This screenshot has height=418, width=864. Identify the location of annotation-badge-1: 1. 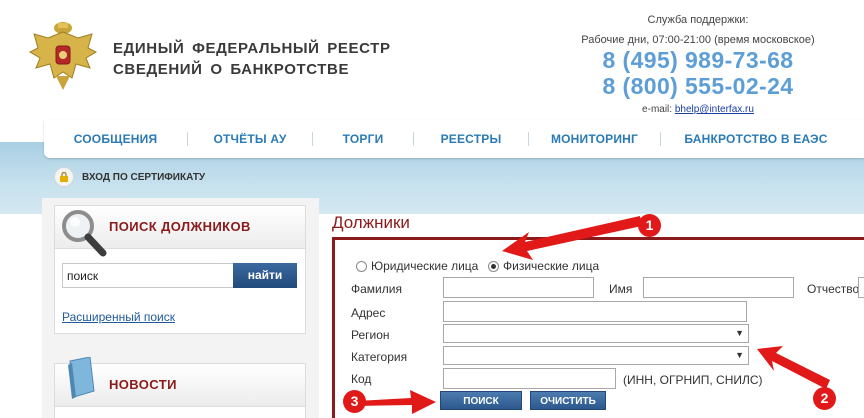
(649, 225).